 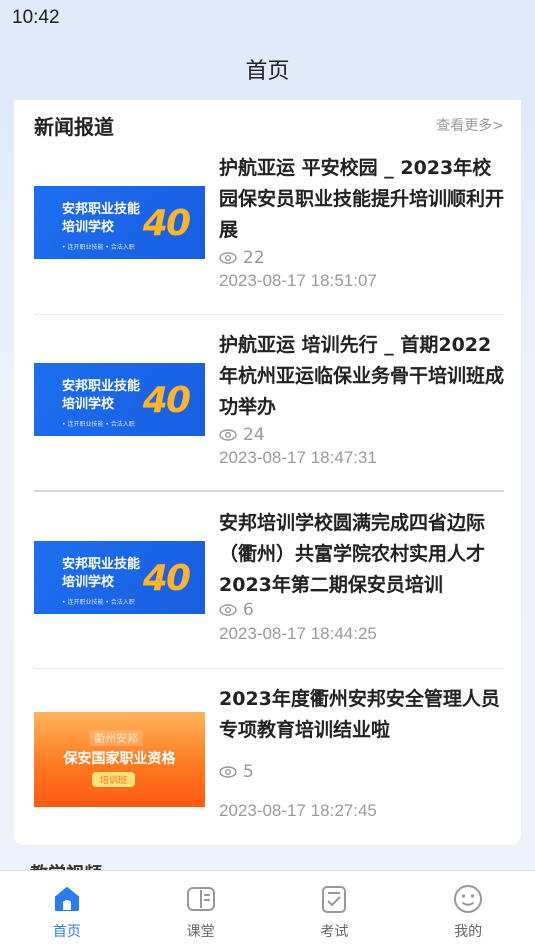 I want to click on book-icon, so click(x=200, y=899).